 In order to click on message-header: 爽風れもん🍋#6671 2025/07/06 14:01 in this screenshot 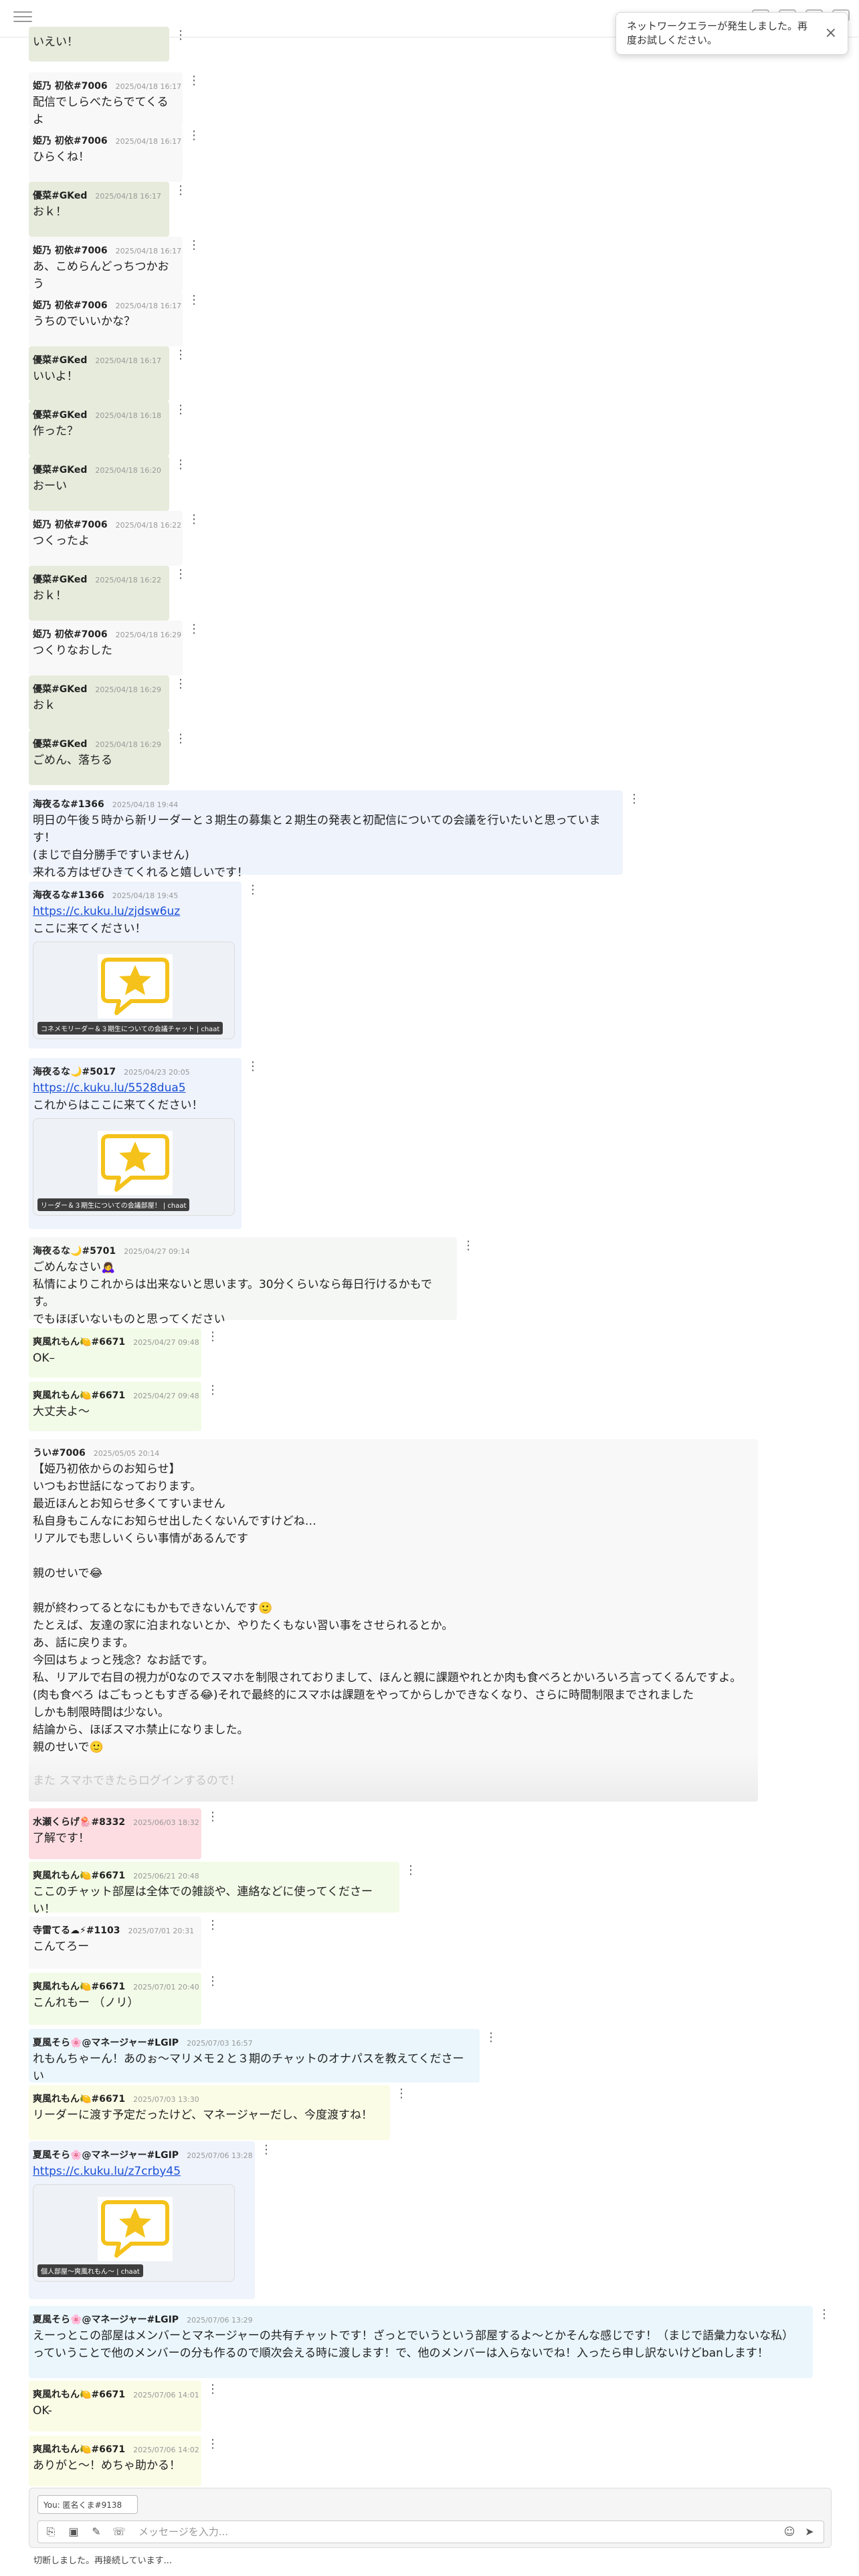, I will do `click(116, 2394)`.